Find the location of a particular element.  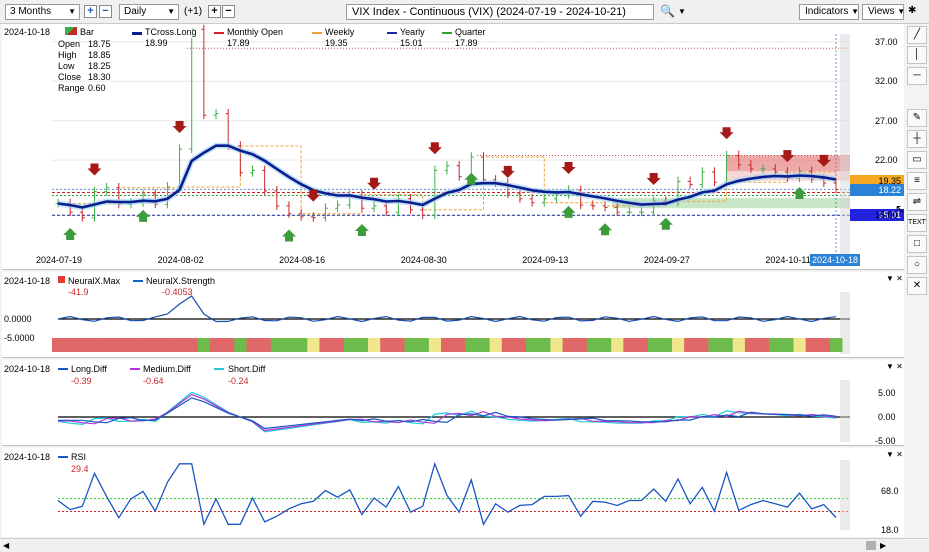

date-tick-1: 2024-08-02 is located at coordinates (180, 260).